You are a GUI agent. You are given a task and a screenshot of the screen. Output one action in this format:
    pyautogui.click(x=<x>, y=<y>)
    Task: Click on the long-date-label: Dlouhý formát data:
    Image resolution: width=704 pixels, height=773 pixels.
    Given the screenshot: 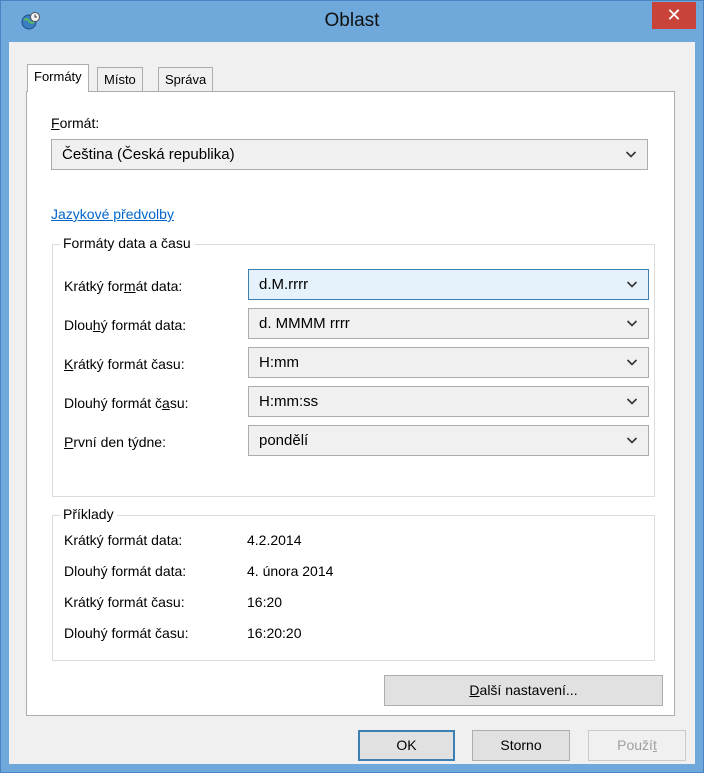 What is the action you would take?
    pyautogui.click(x=125, y=325)
    